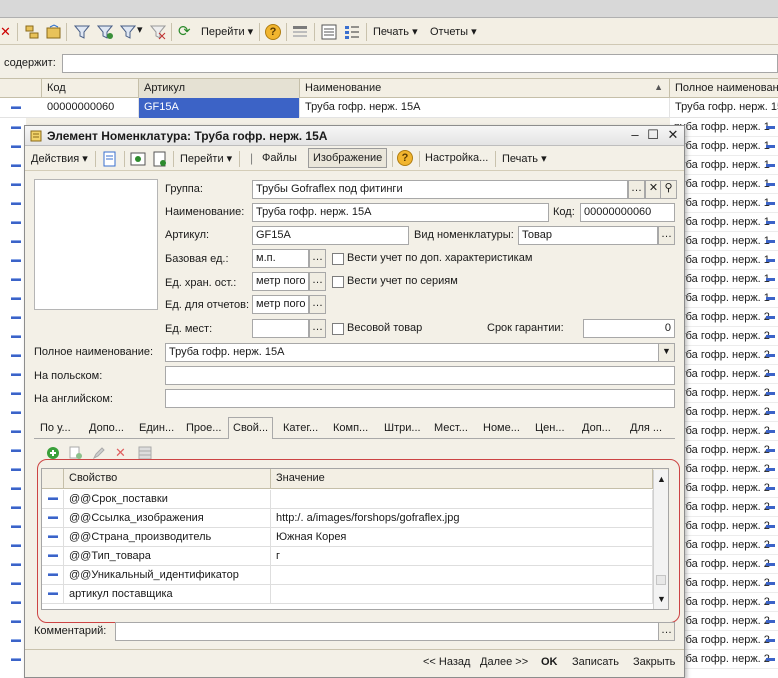 This screenshot has width=778, height=678. What do you see at coordinates (400, 212) in the screenshot?
I see `name-field: Труба гофр. нерж. 15A` at bounding box center [400, 212].